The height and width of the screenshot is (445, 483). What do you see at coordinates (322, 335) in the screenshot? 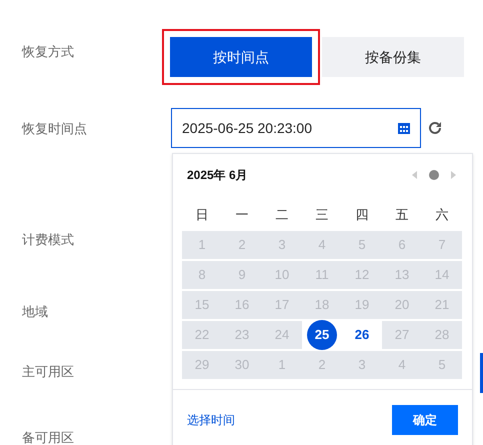
I see `selected-date: 25` at bounding box center [322, 335].